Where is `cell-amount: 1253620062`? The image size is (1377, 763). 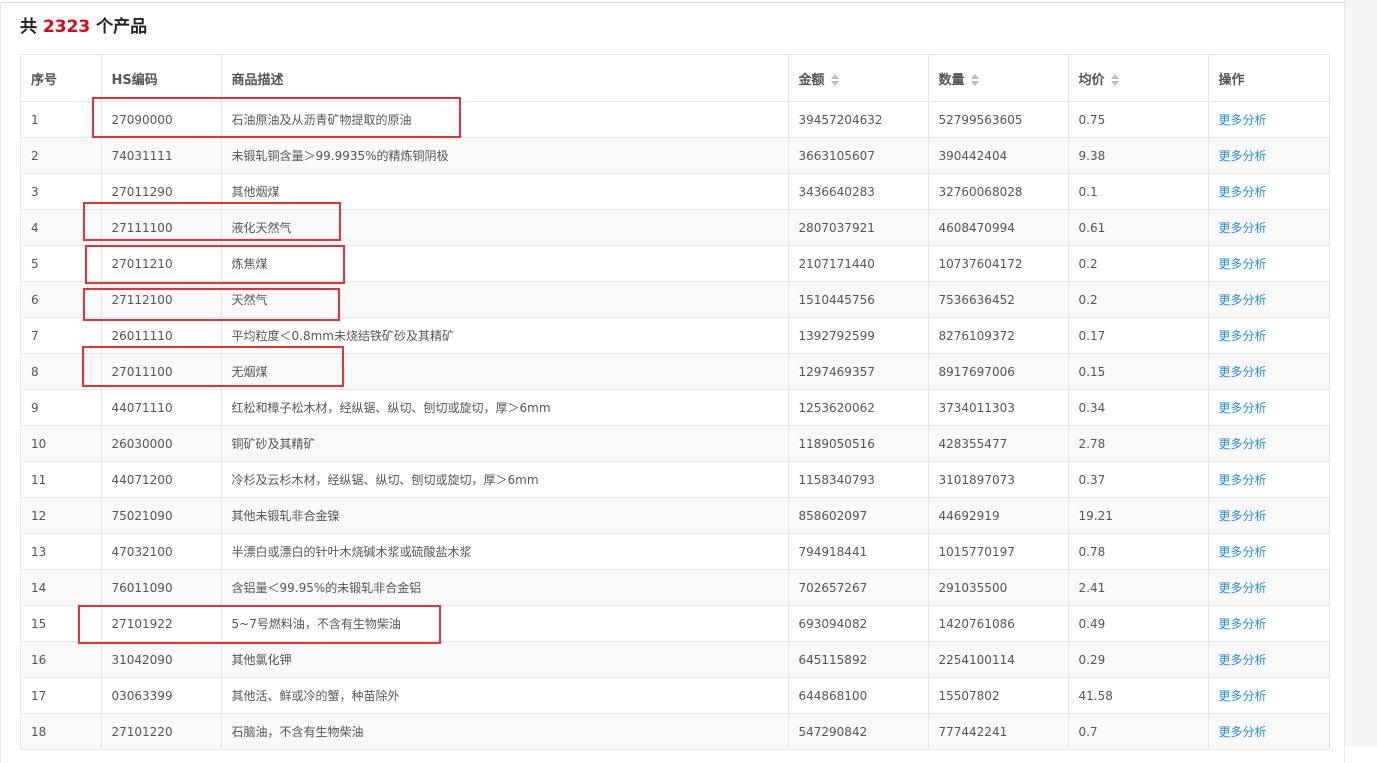 cell-amount: 1253620062 is located at coordinates (858, 407).